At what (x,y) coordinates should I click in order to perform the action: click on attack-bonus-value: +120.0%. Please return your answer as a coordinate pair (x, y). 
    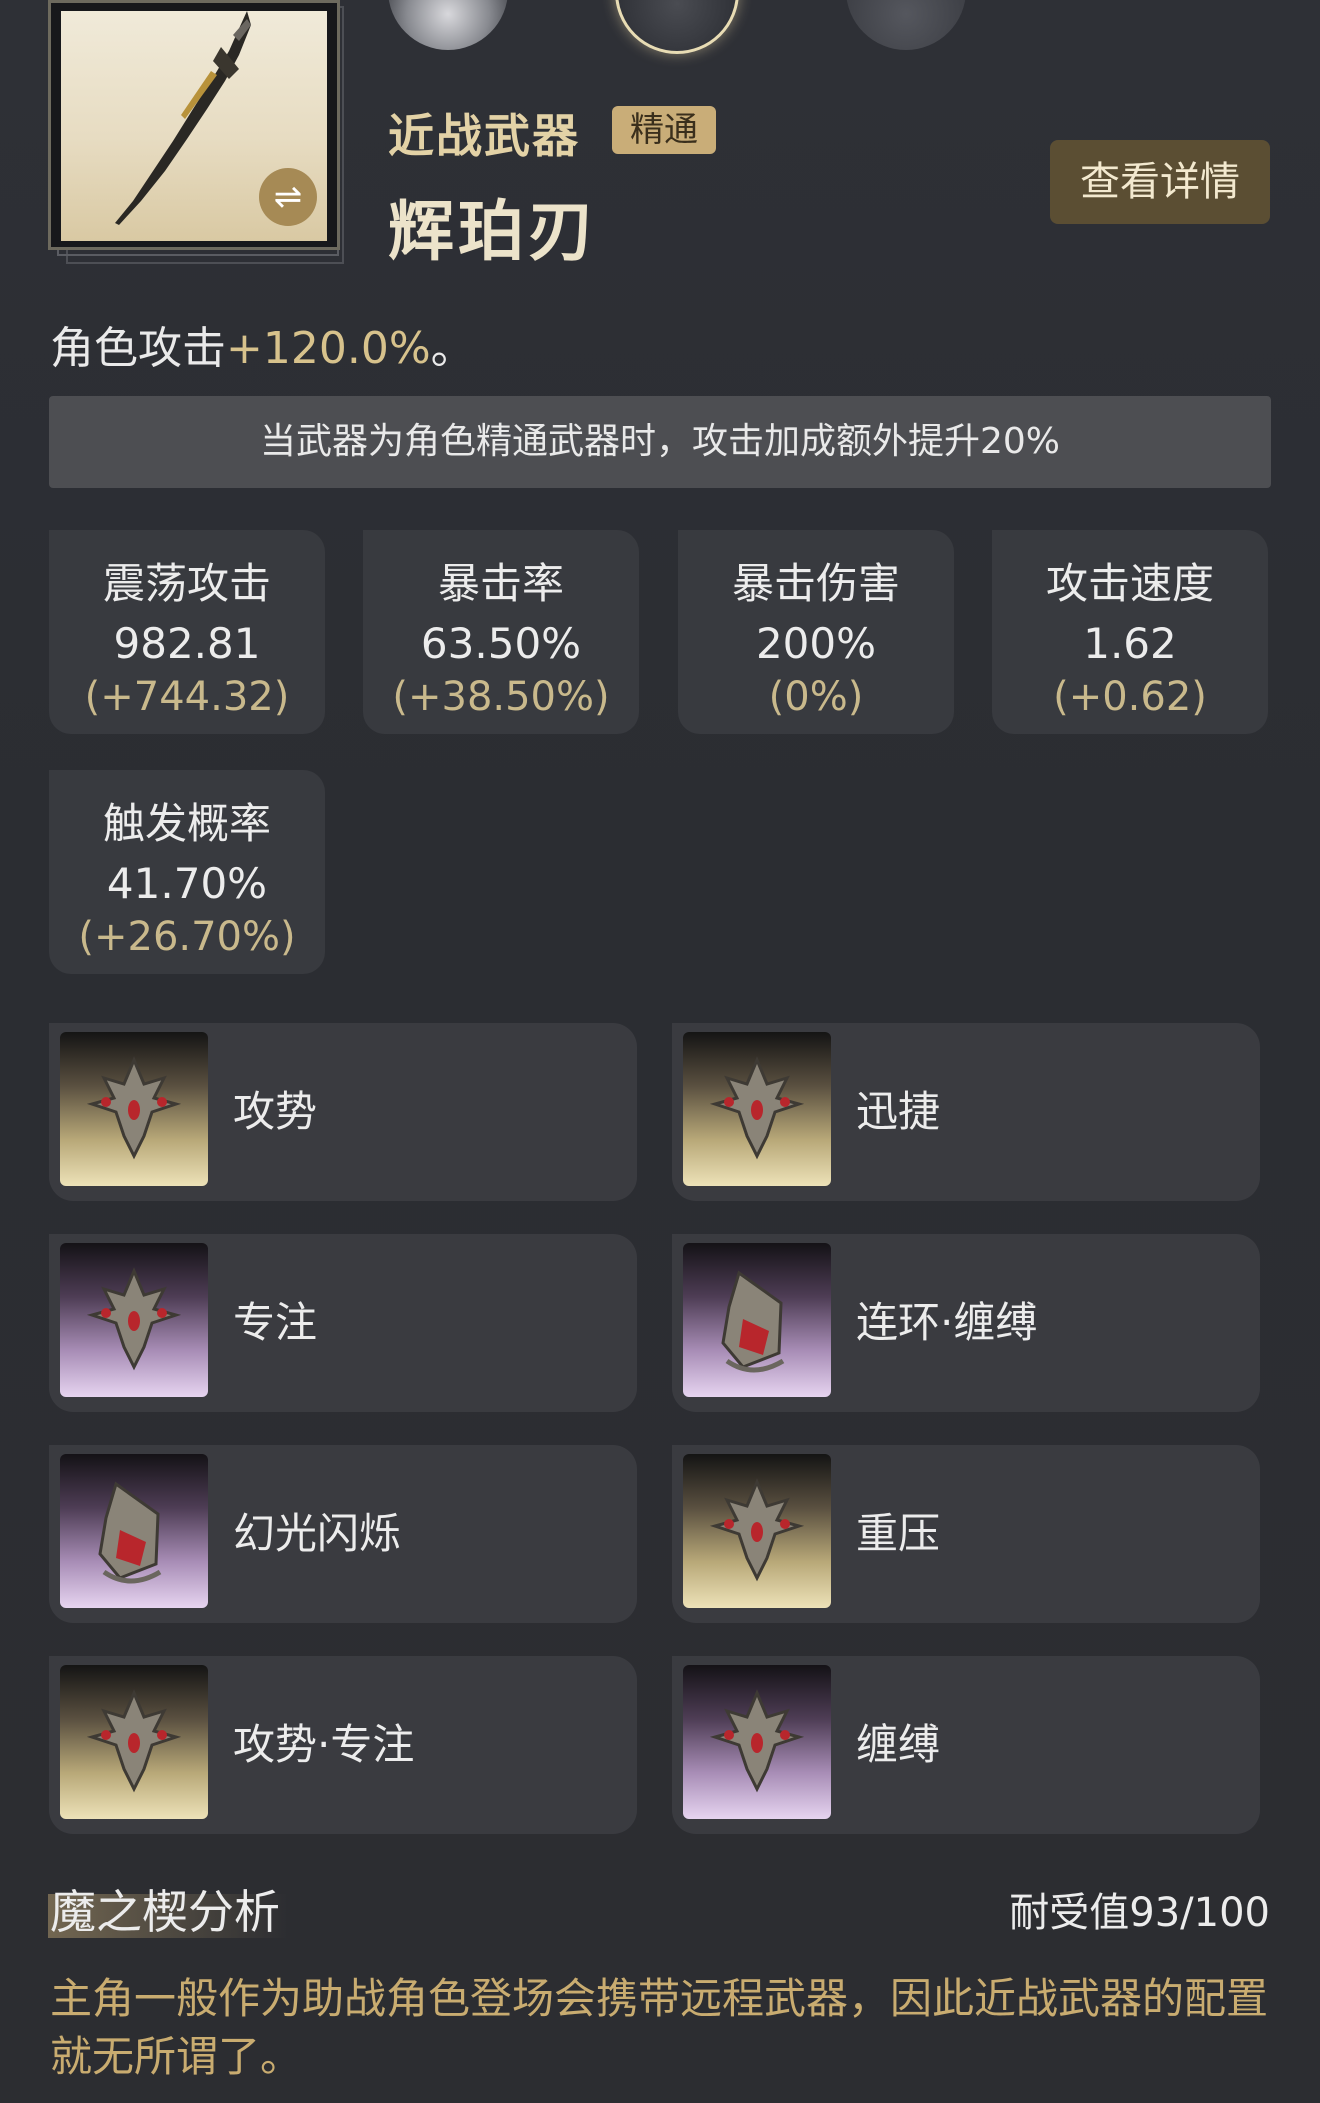
    Looking at the image, I should click on (328, 348).